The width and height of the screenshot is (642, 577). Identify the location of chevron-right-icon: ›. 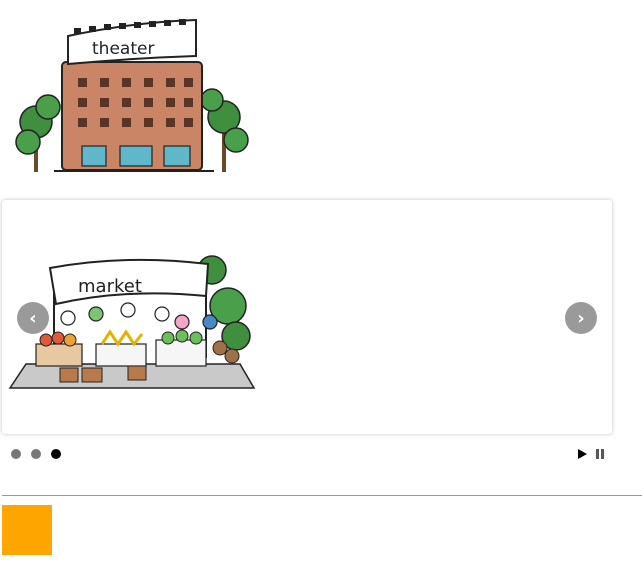
(581, 318).